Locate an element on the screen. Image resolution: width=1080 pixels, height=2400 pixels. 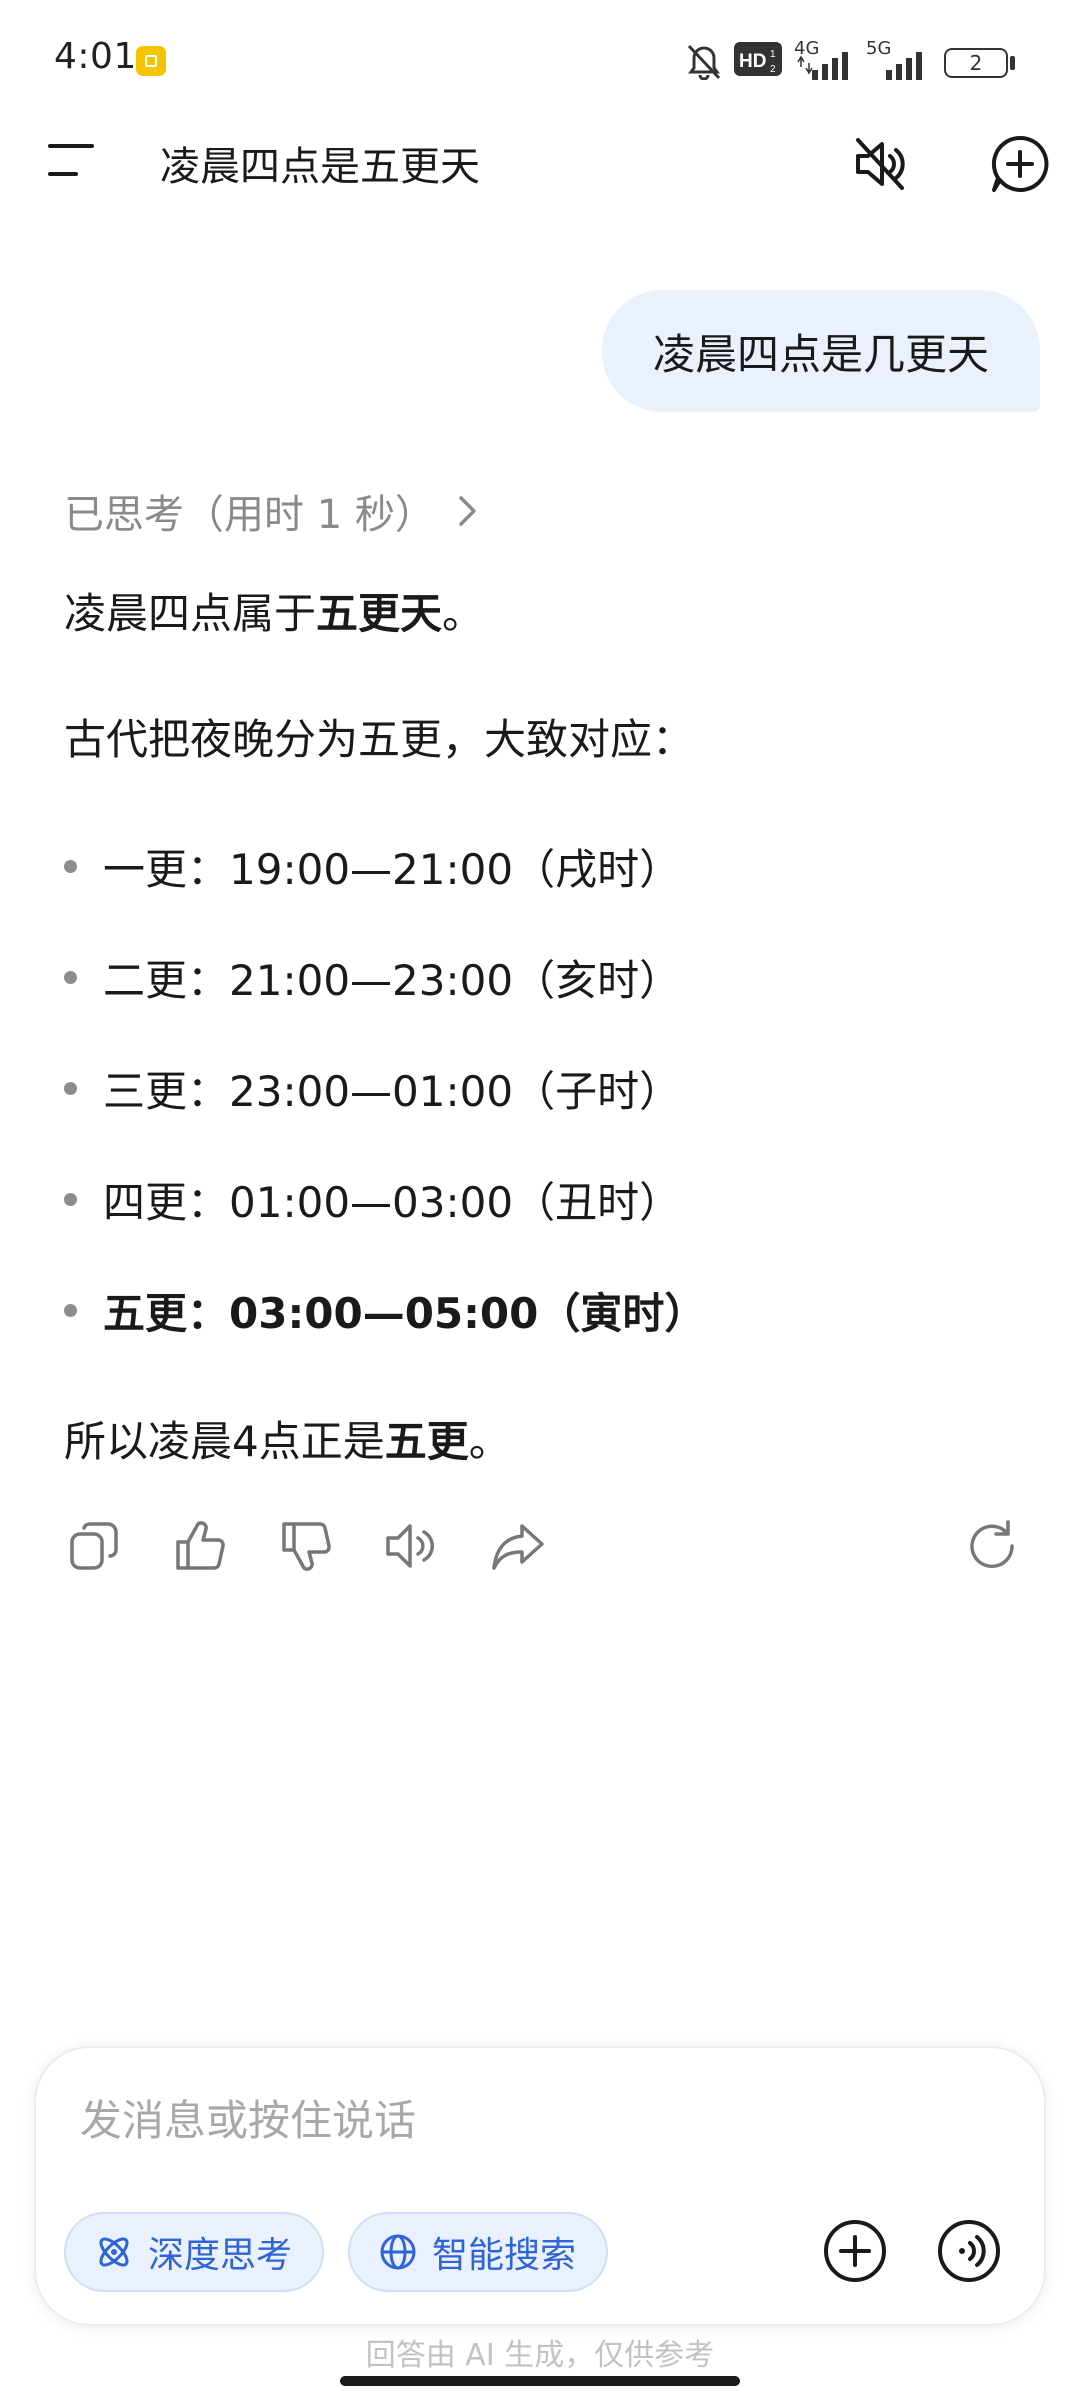
answer-intro-prefix: 凌晨四点属于 is located at coordinates (190, 613).